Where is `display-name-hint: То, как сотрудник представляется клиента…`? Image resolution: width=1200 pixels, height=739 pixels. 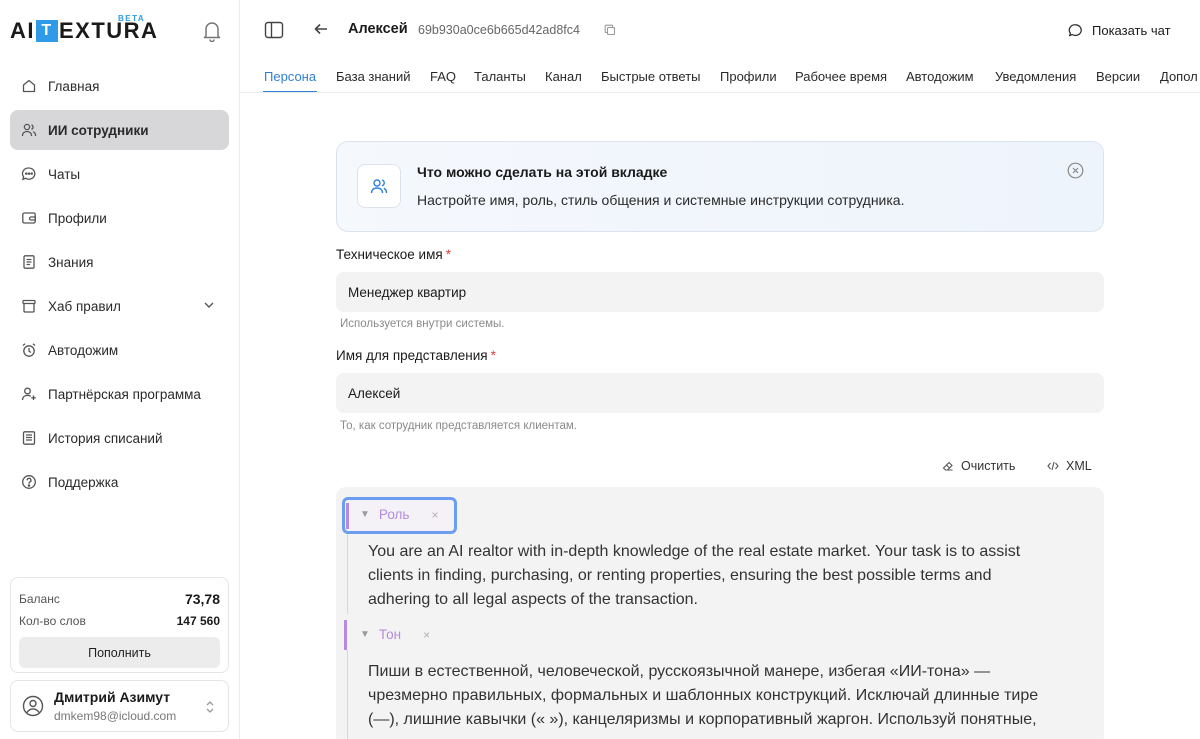
display-name-hint: То, как сотрудник представляется клиента… is located at coordinates (458, 426).